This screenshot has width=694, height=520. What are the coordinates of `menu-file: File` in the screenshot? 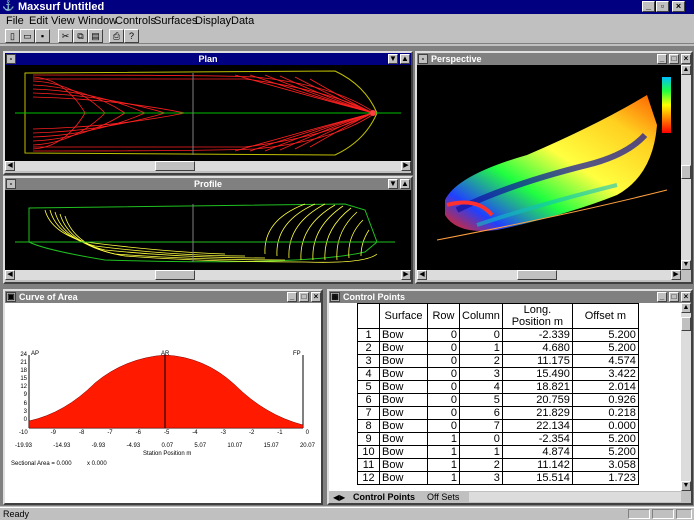 It's located at (15, 21).